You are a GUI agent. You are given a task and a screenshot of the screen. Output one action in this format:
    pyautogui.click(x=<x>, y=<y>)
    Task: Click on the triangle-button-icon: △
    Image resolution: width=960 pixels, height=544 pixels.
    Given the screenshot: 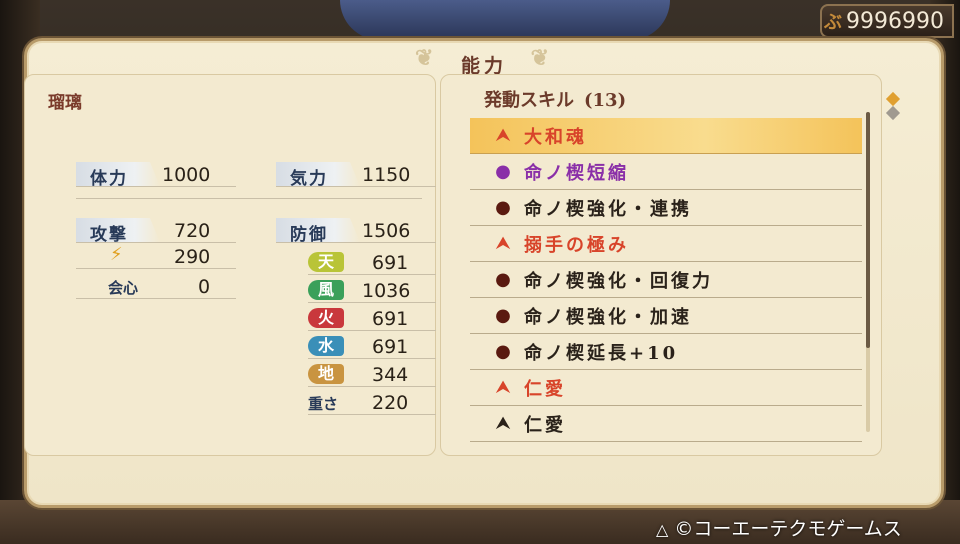 What is the action you would take?
    pyautogui.click(x=662, y=529)
    